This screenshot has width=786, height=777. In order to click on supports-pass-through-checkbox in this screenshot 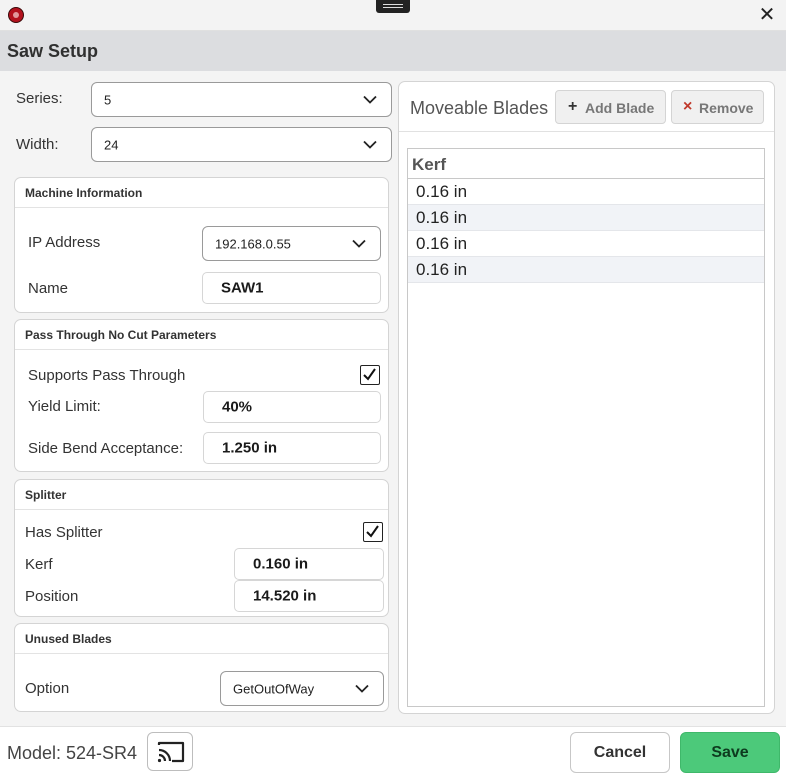, I will do `click(370, 375)`.